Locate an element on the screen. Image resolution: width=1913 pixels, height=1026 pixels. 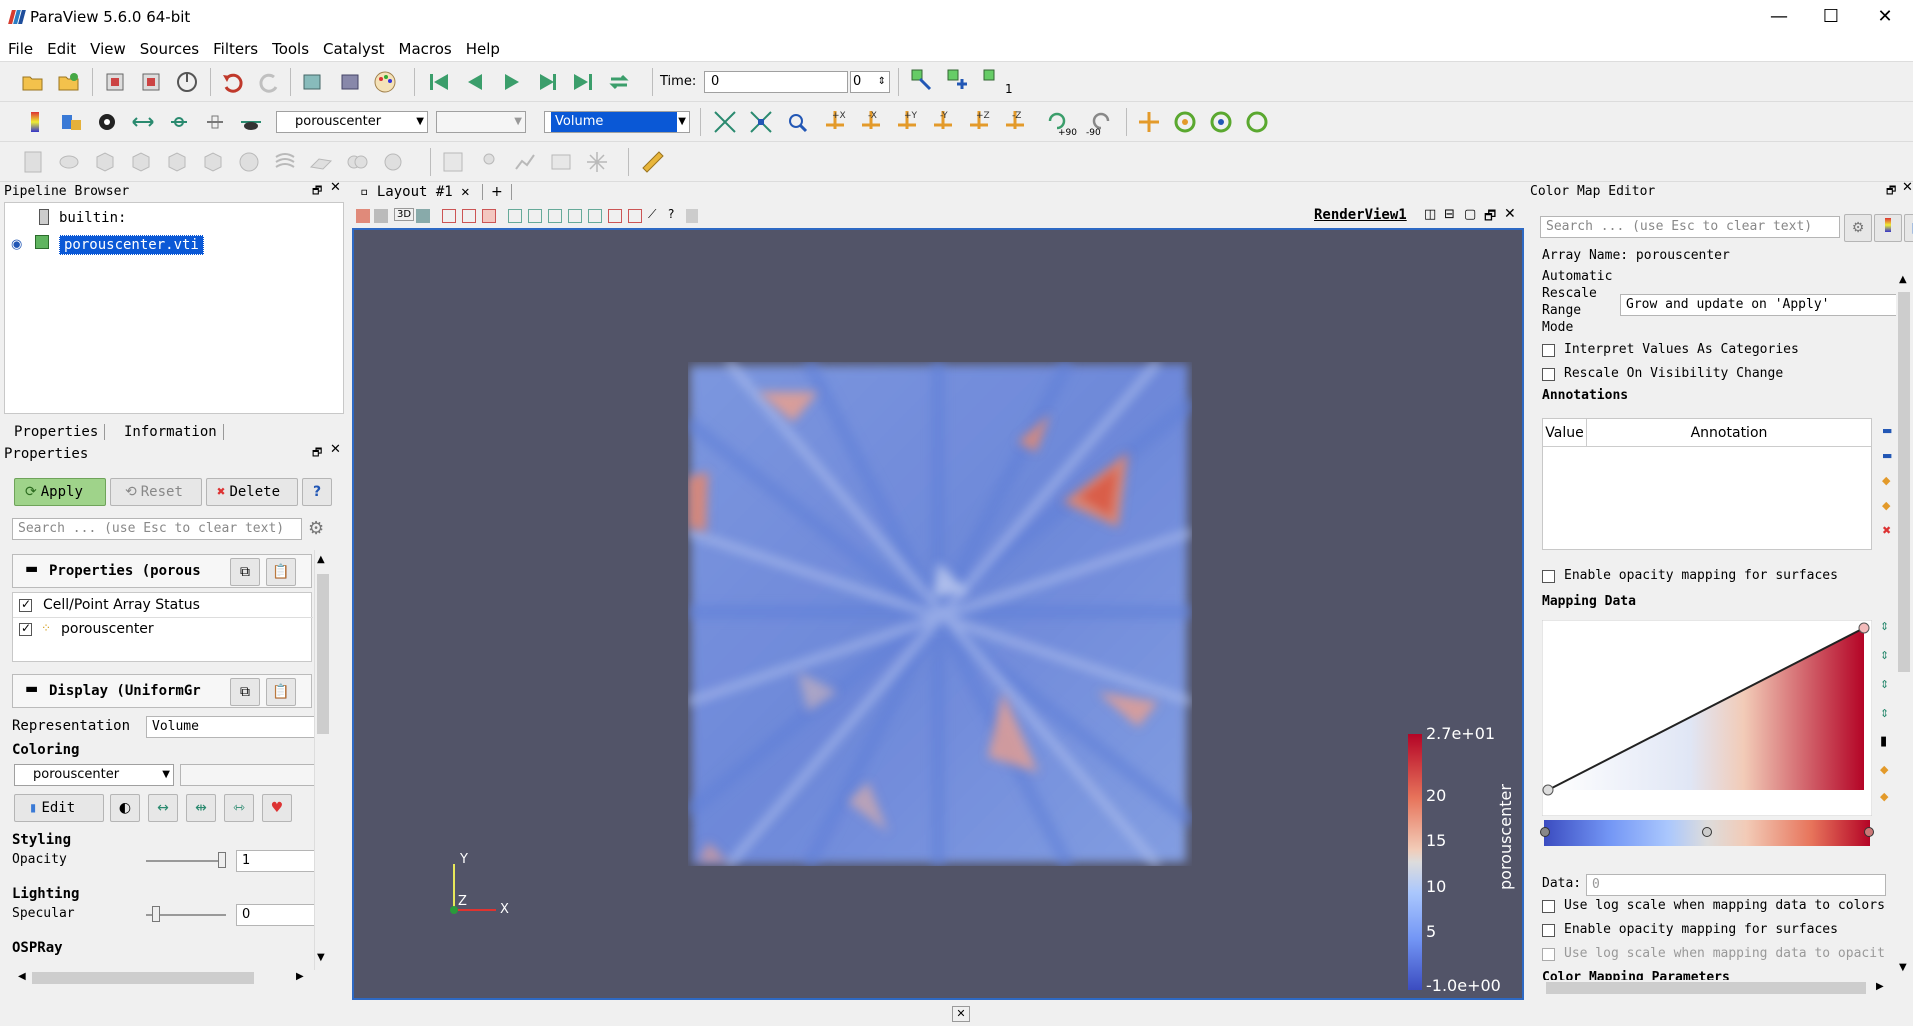
opacity-input: 1 is located at coordinates (276, 861).